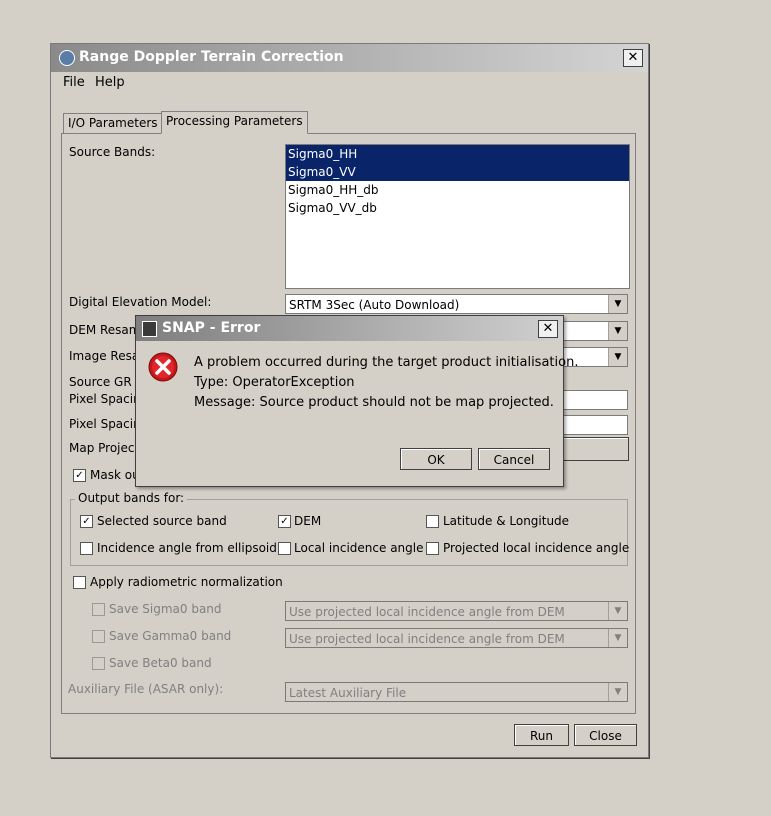 This screenshot has height=816, width=771. Describe the element at coordinates (98, 609) in the screenshot. I see `save-sigma0-checkbox` at that location.